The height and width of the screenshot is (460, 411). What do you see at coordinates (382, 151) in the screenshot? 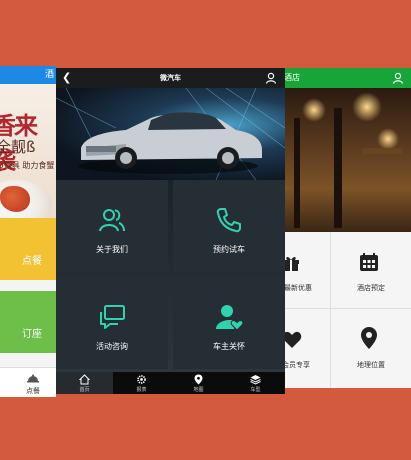
I see `table` at bounding box center [382, 151].